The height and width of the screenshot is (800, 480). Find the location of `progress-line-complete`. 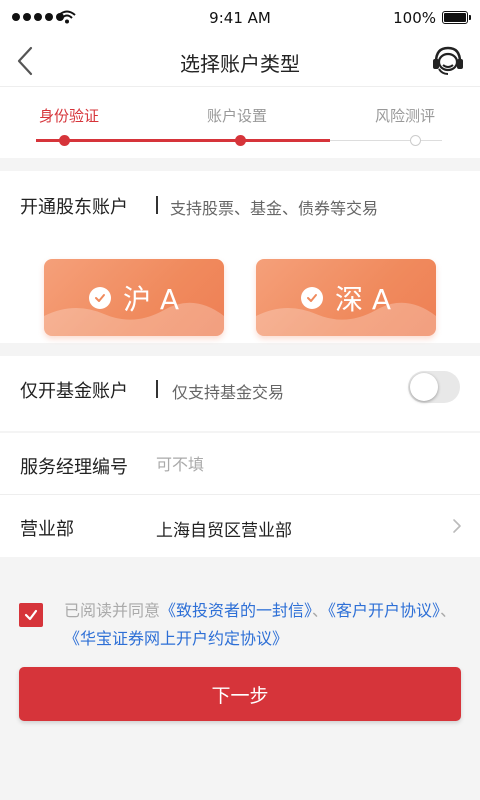

progress-line-complete is located at coordinates (183, 140).